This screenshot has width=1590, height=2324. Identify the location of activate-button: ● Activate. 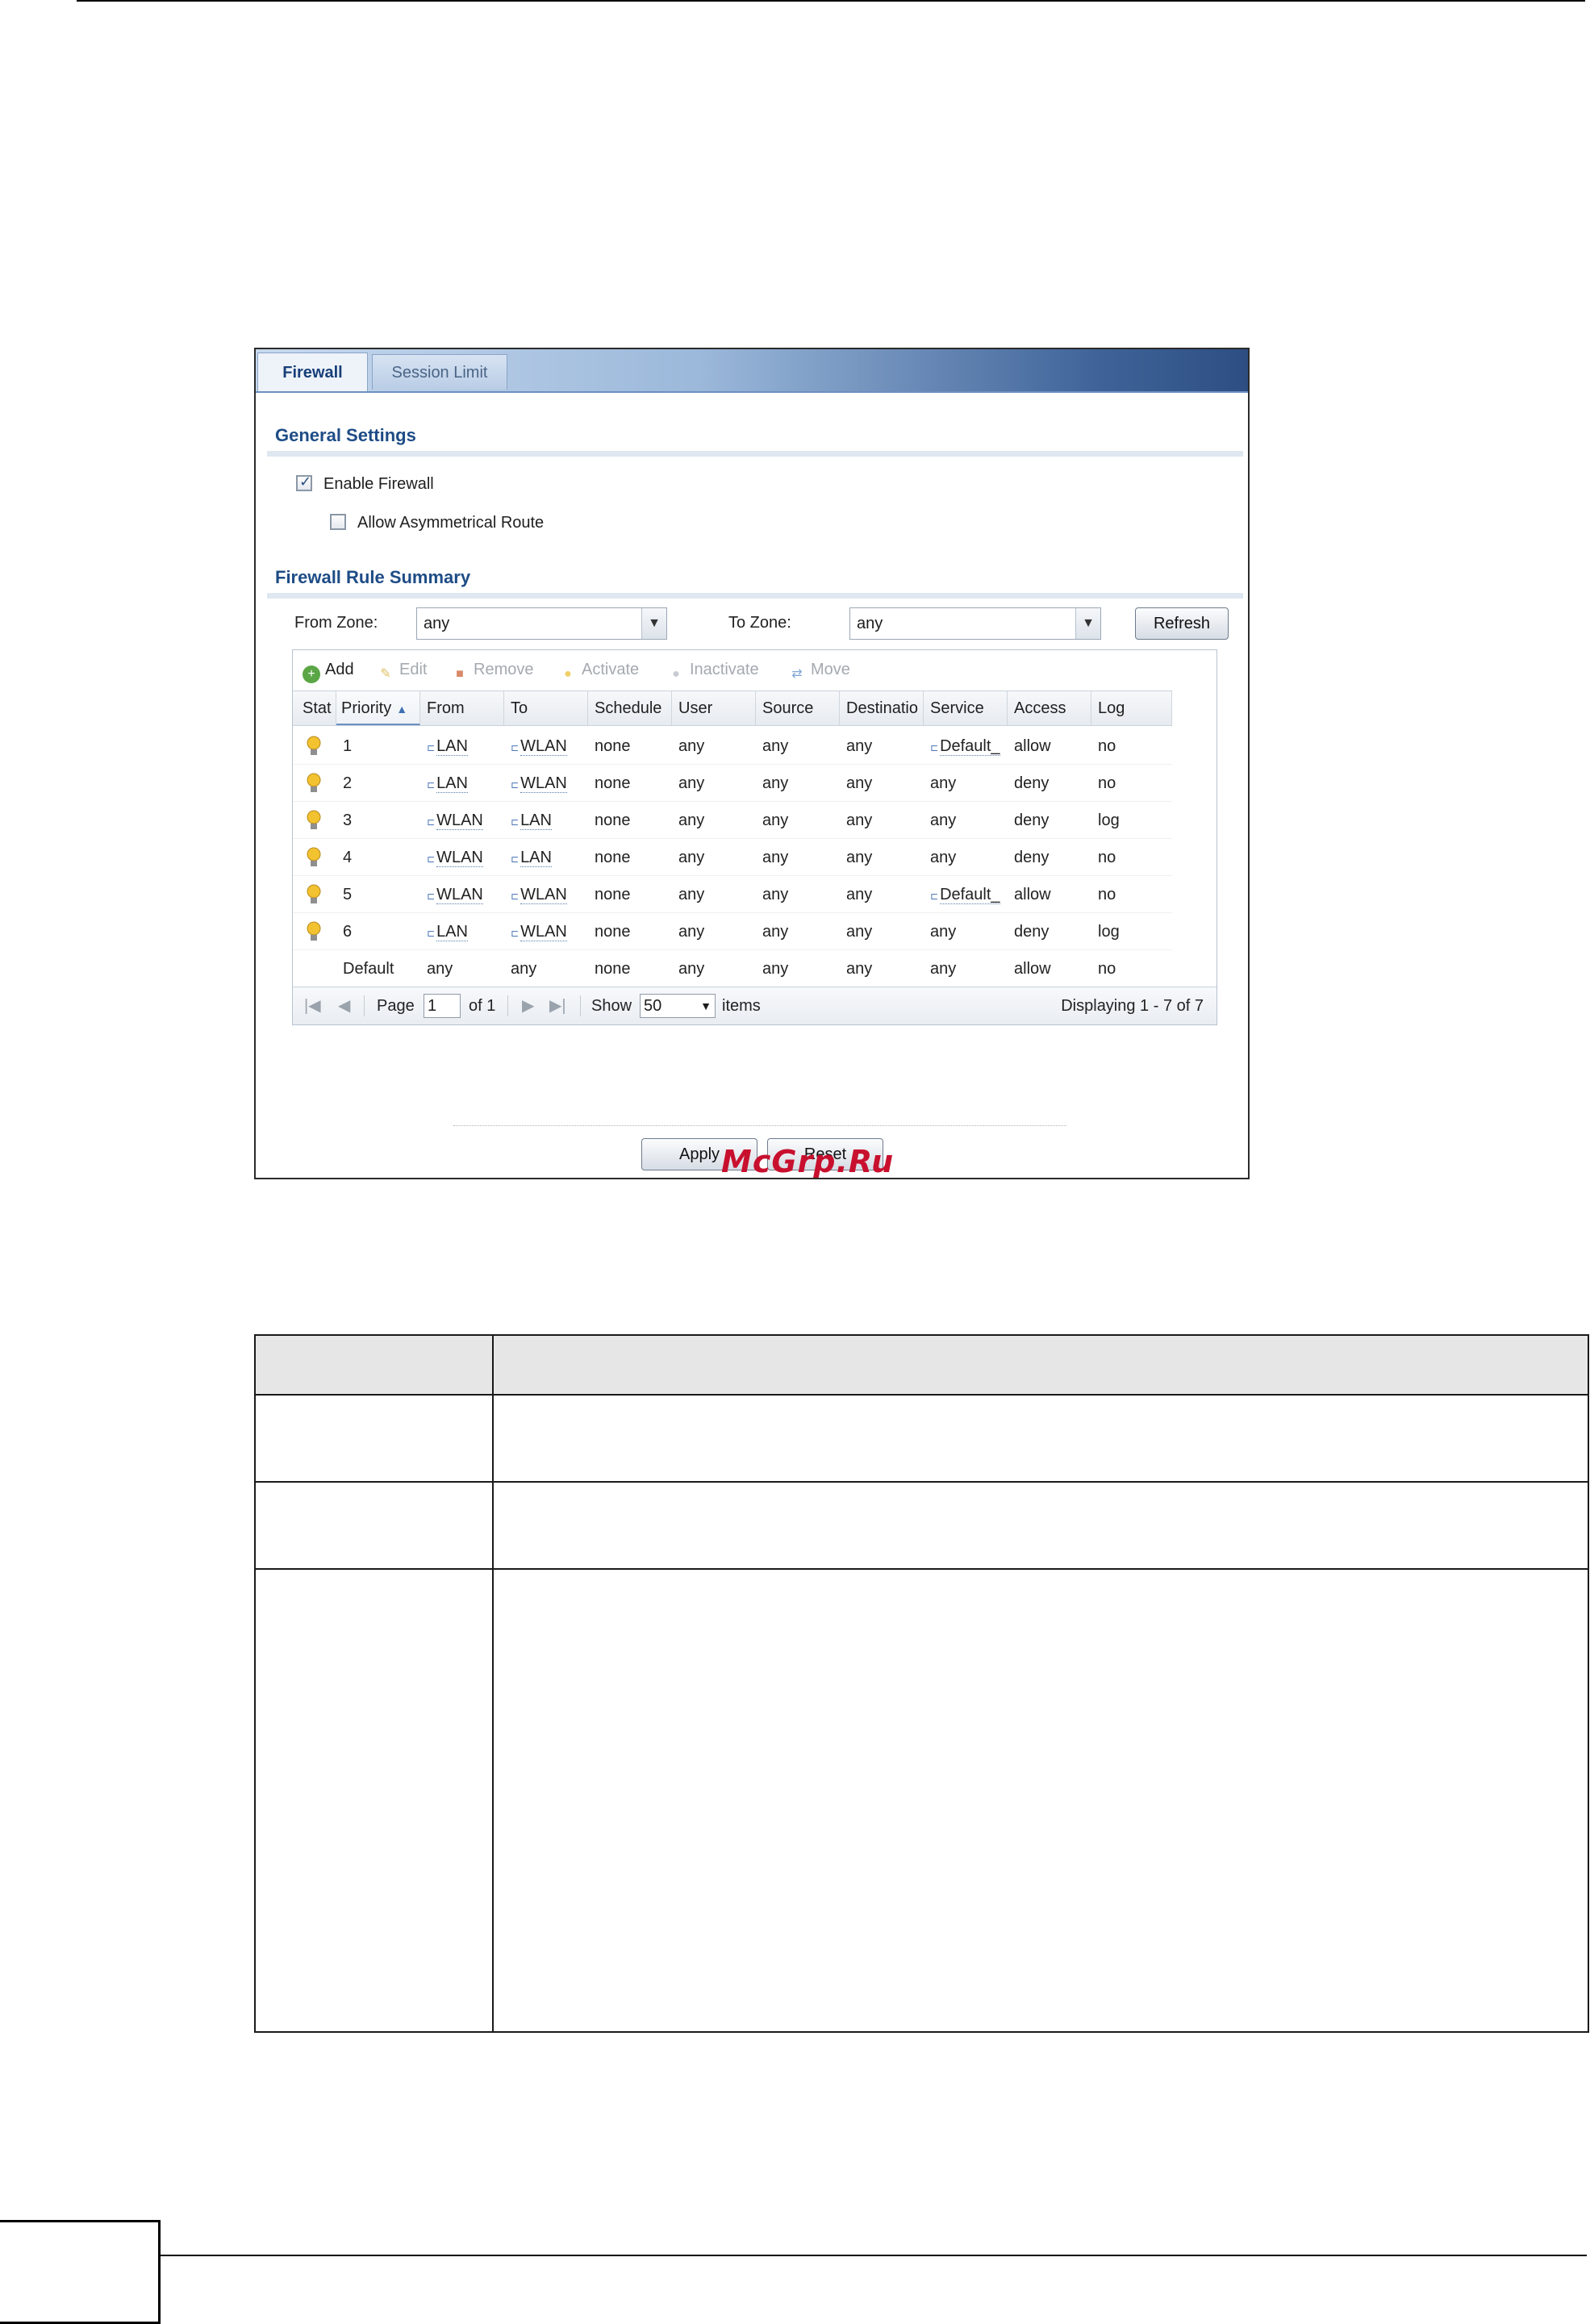
(599, 670).